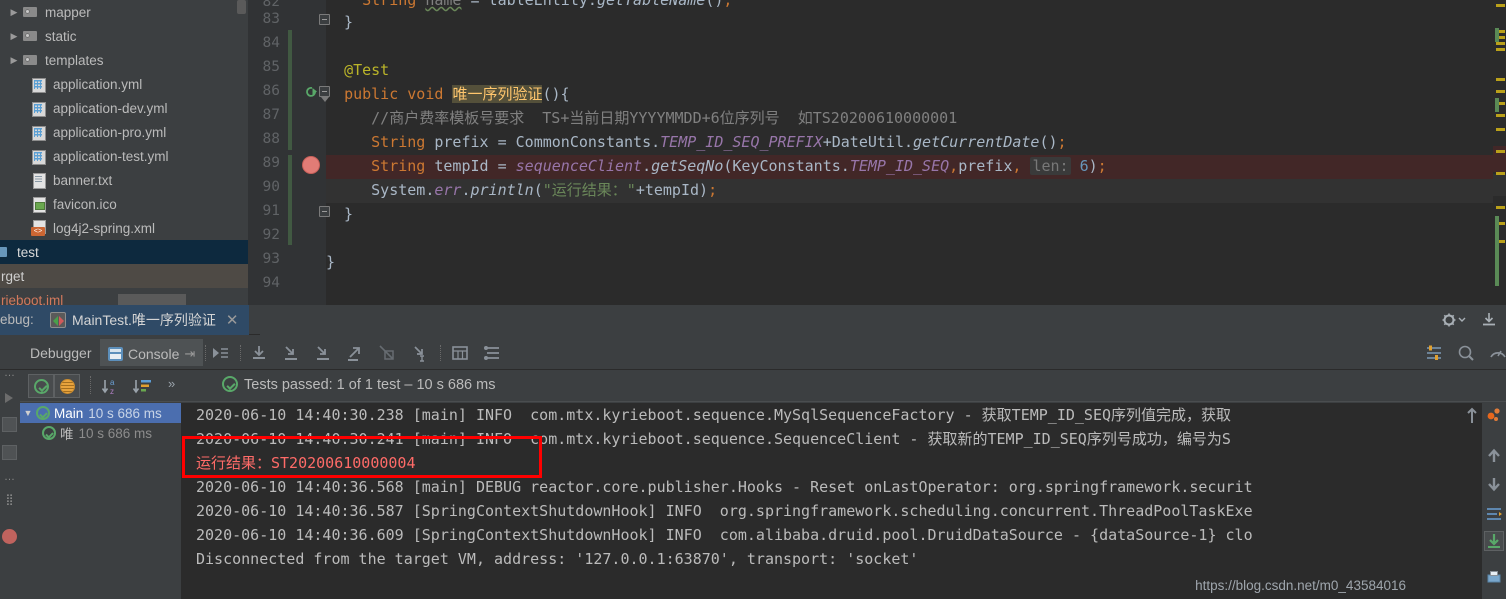 The height and width of the screenshot is (599, 1506). What do you see at coordinates (124, 12) in the screenshot?
I see `tree-item-mapper: ▶ mapper` at bounding box center [124, 12].